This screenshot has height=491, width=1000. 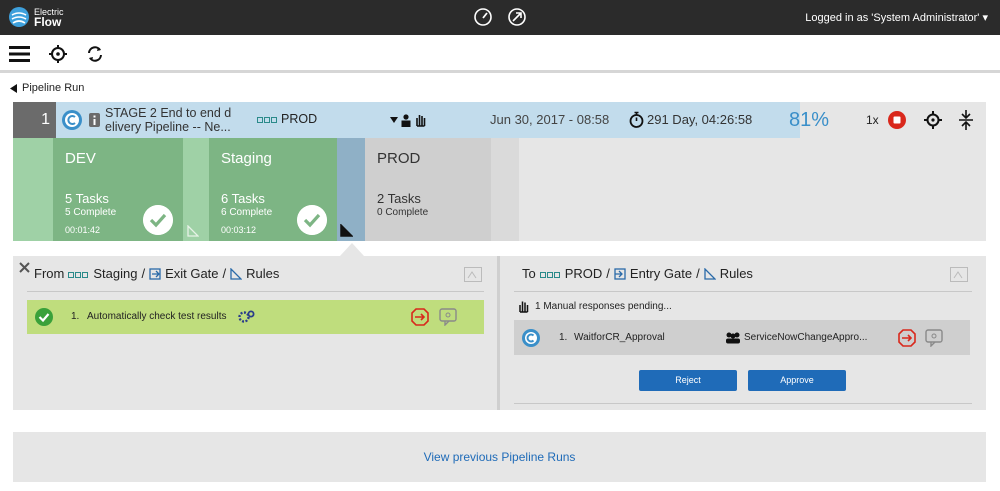 What do you see at coordinates (661, 273) in the screenshot?
I see `entry-gate-label: Entry Gate` at bounding box center [661, 273].